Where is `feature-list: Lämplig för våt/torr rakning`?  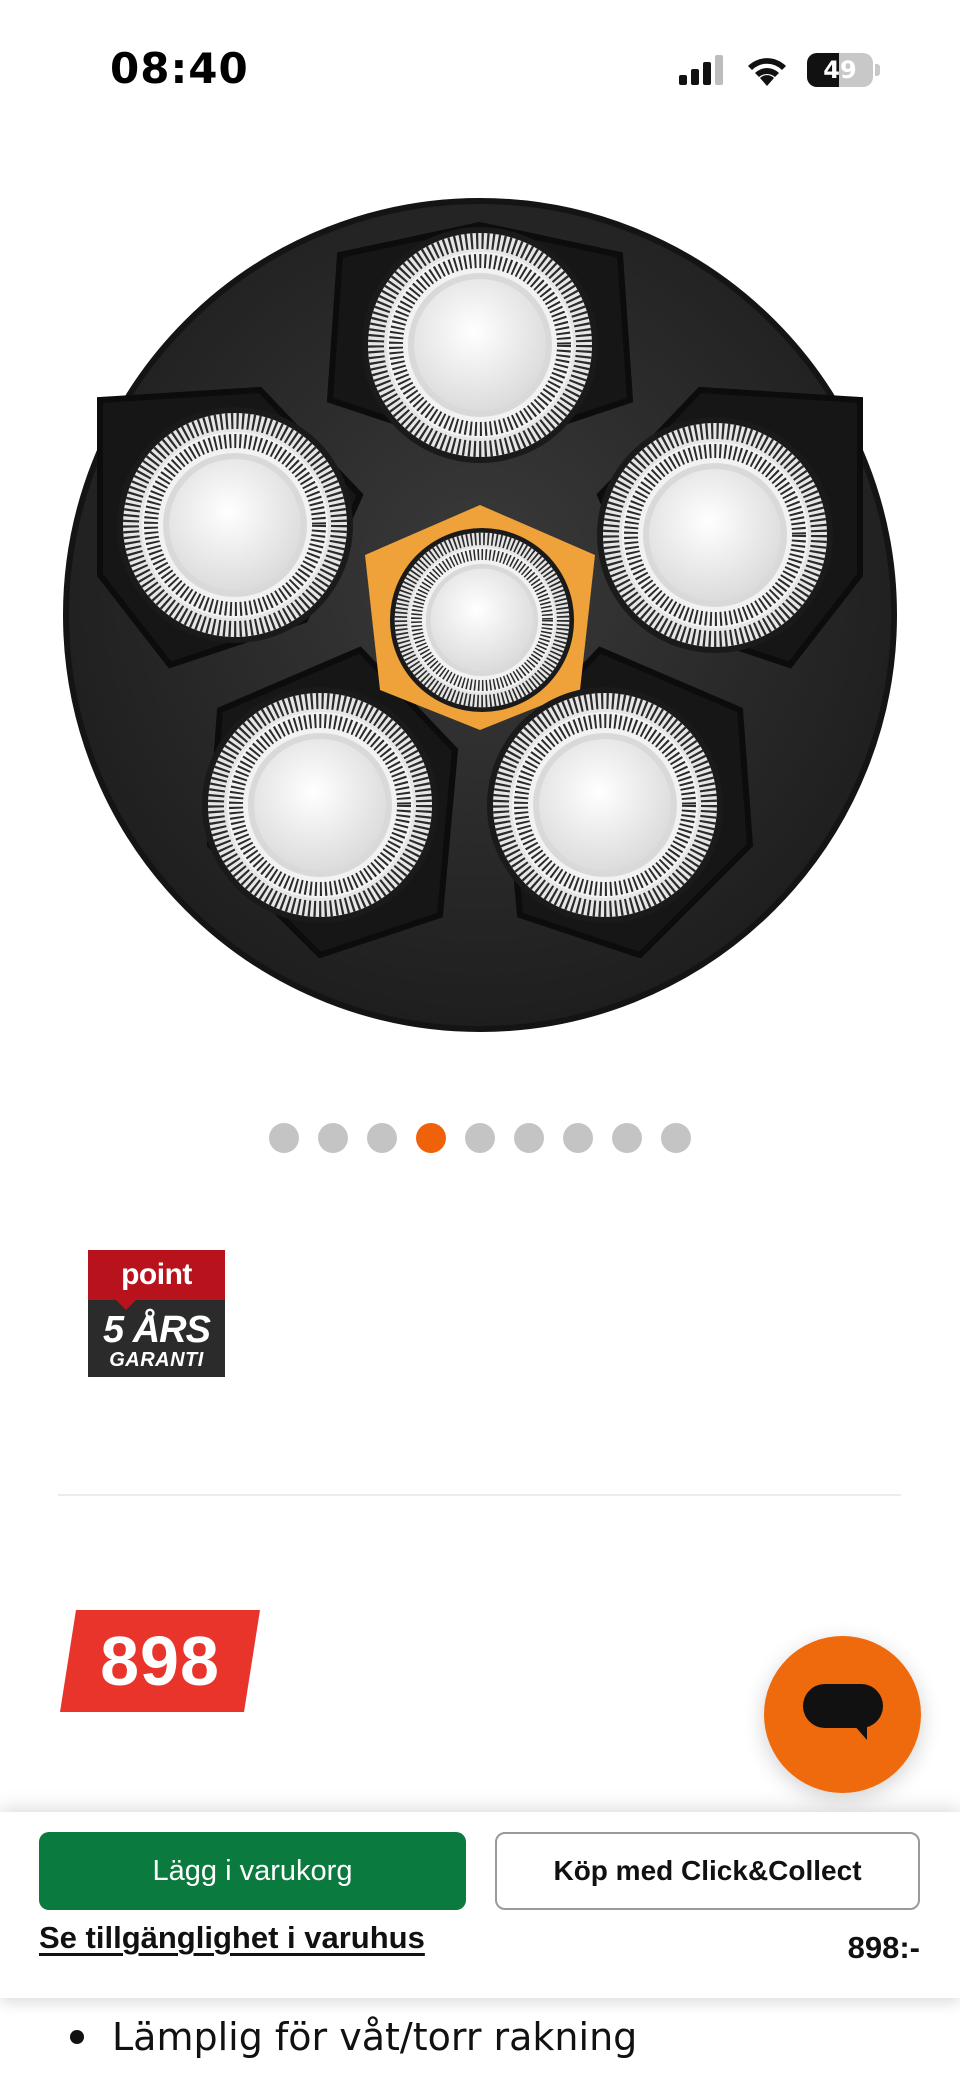
feature-list: Lämplig för våt/torr rakning is located at coordinates (500, 2037).